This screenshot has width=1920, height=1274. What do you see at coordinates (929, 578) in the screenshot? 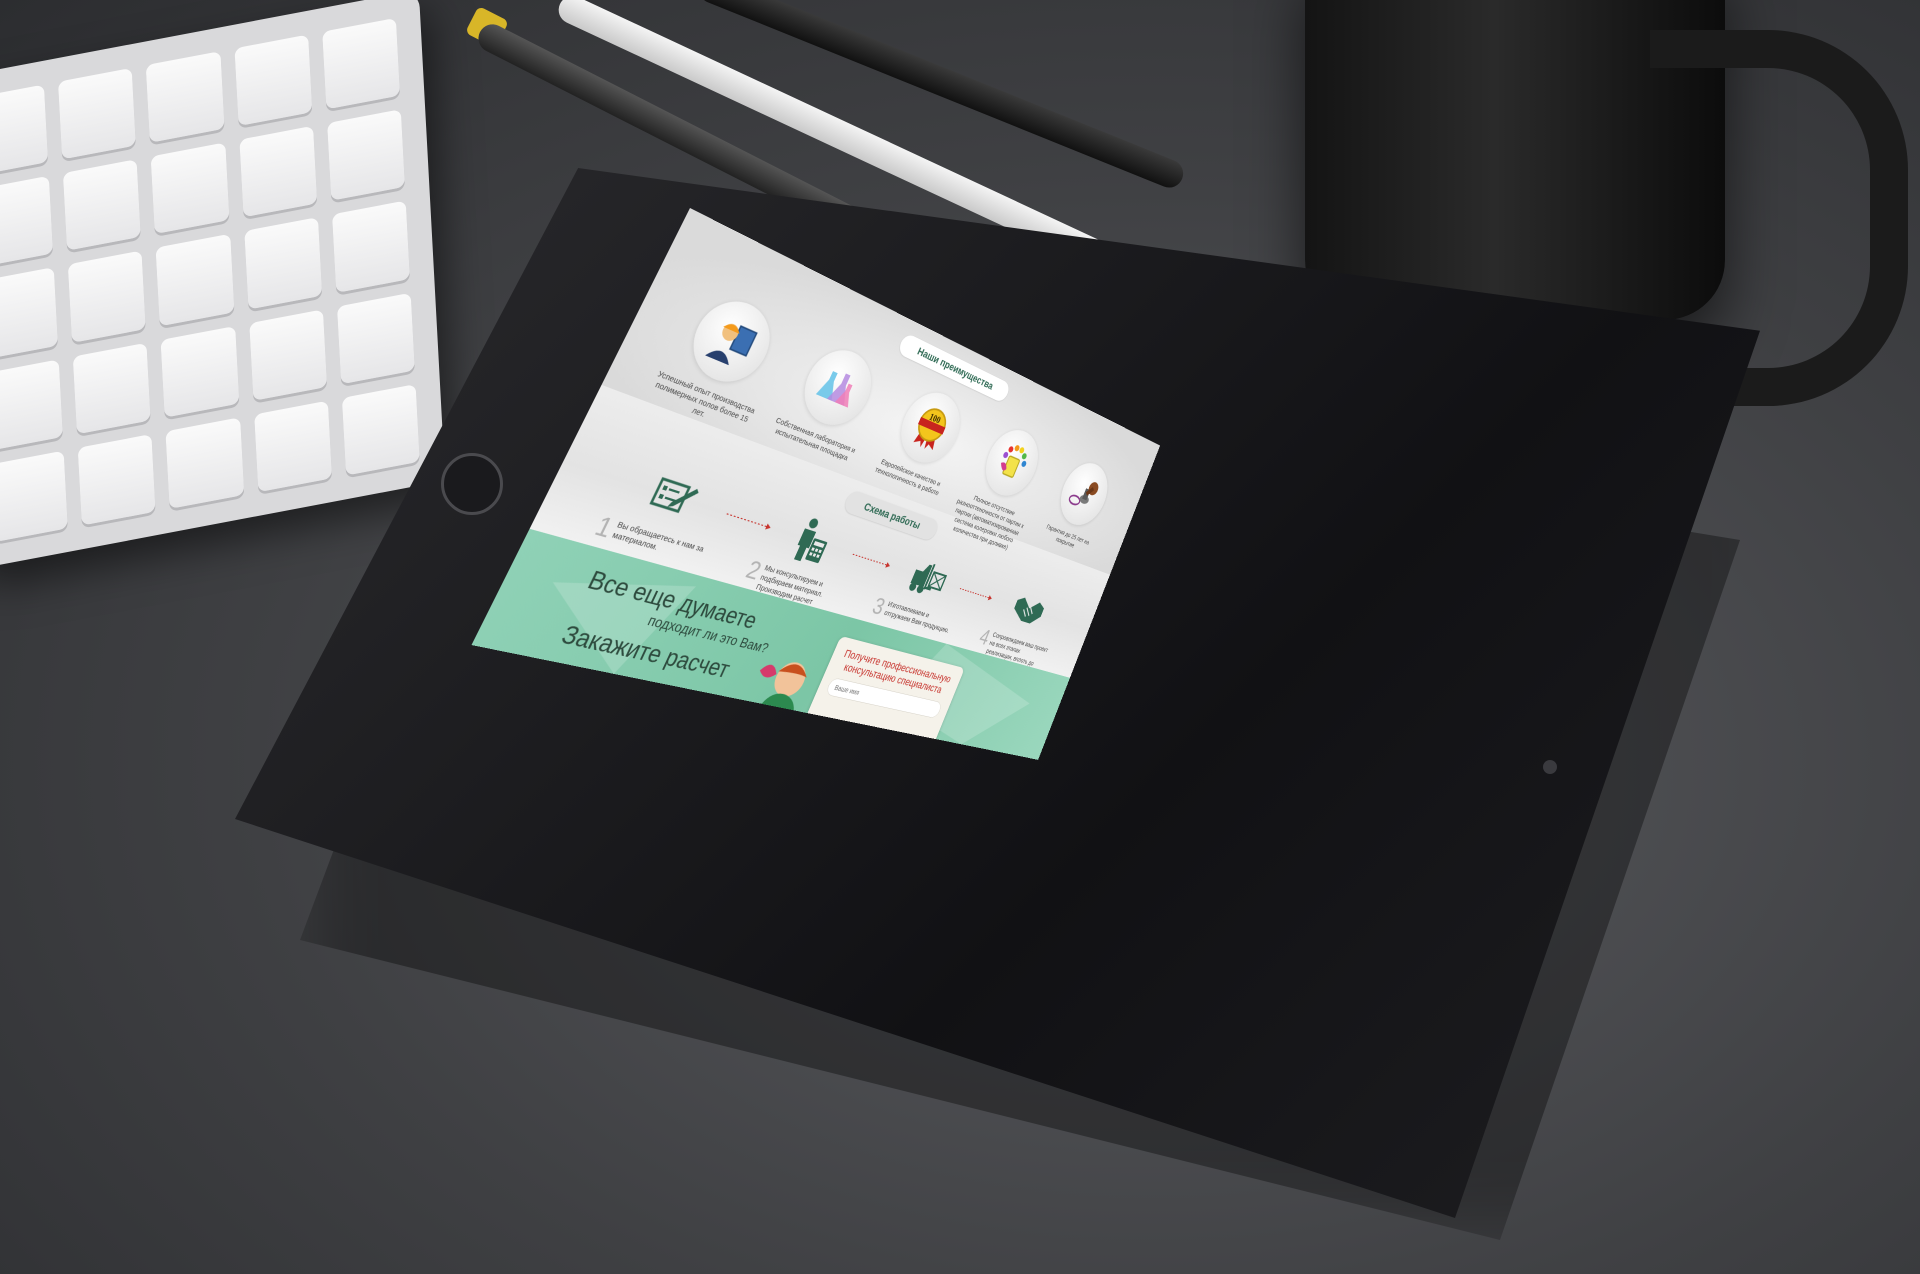
I see `forklift-icon` at bounding box center [929, 578].